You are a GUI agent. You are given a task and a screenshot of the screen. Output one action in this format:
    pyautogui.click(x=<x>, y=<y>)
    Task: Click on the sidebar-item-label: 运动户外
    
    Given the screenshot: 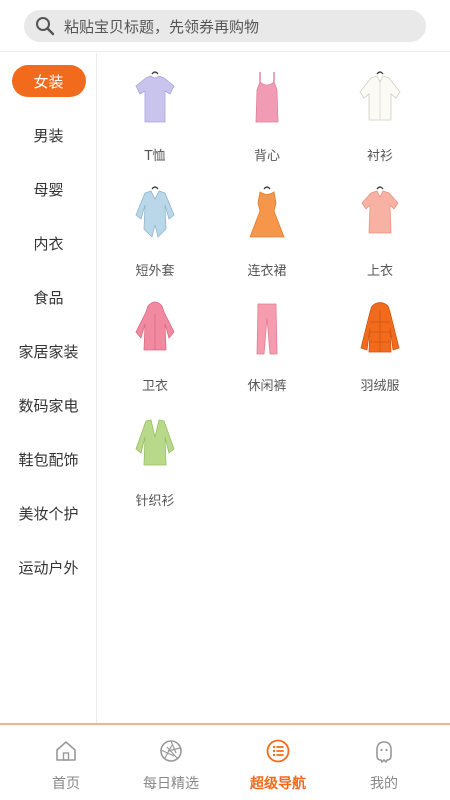 What is the action you would take?
    pyautogui.click(x=48, y=567)
    